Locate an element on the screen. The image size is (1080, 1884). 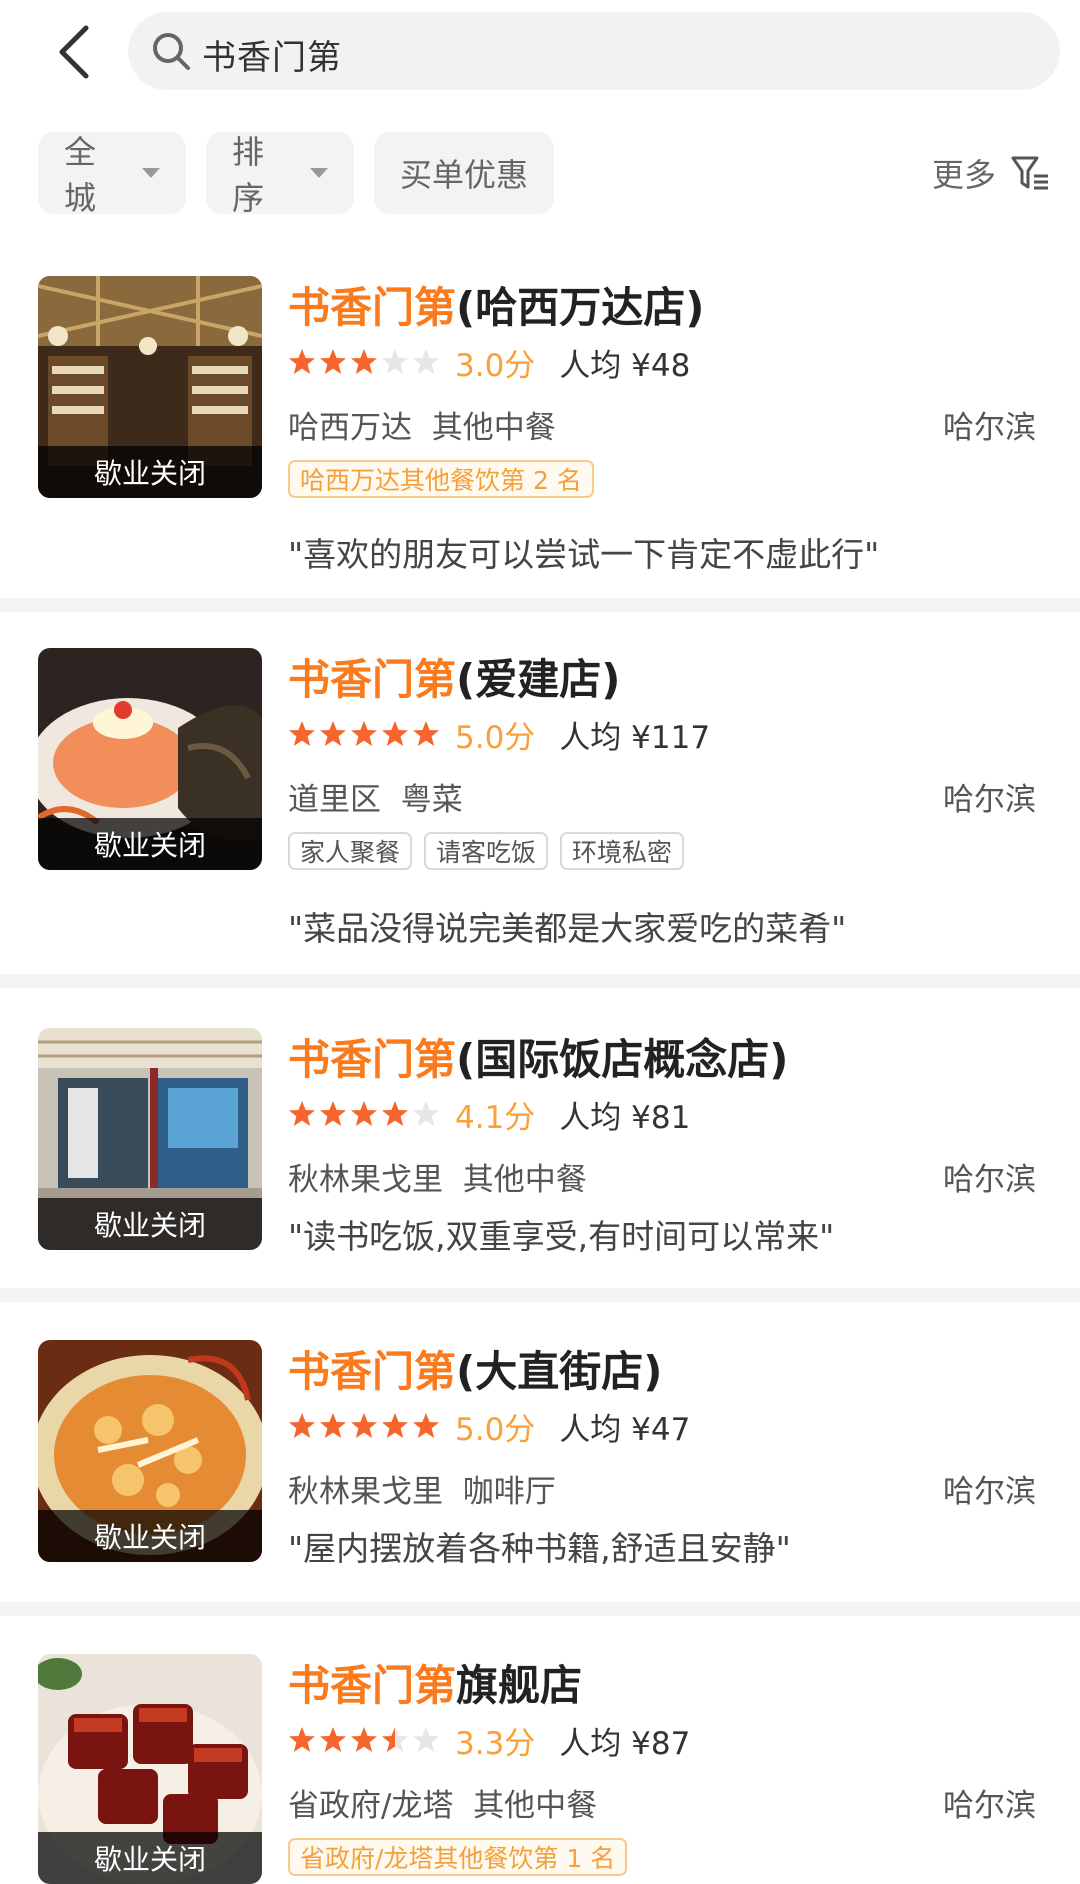
shop-name: 书香门第(国际饭店概念店) is located at coordinates (538, 1056).